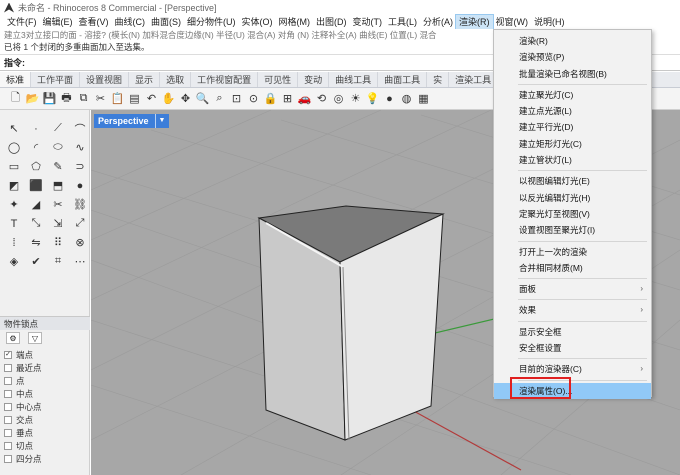 The image size is (680, 475). Describe the element at coordinates (117, 98) in the screenshot. I see `clipboard-icon: 📋` at that location.